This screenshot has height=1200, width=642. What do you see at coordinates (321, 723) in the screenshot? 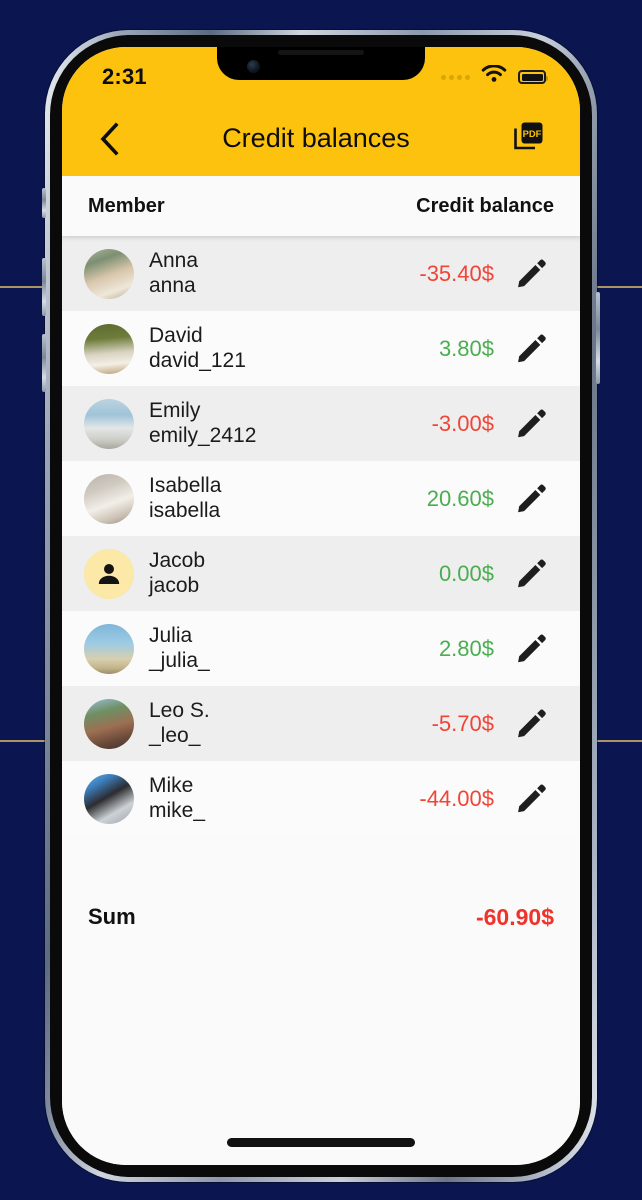
I see `table-row: Leo S. _leo_ -5.70$` at bounding box center [321, 723].